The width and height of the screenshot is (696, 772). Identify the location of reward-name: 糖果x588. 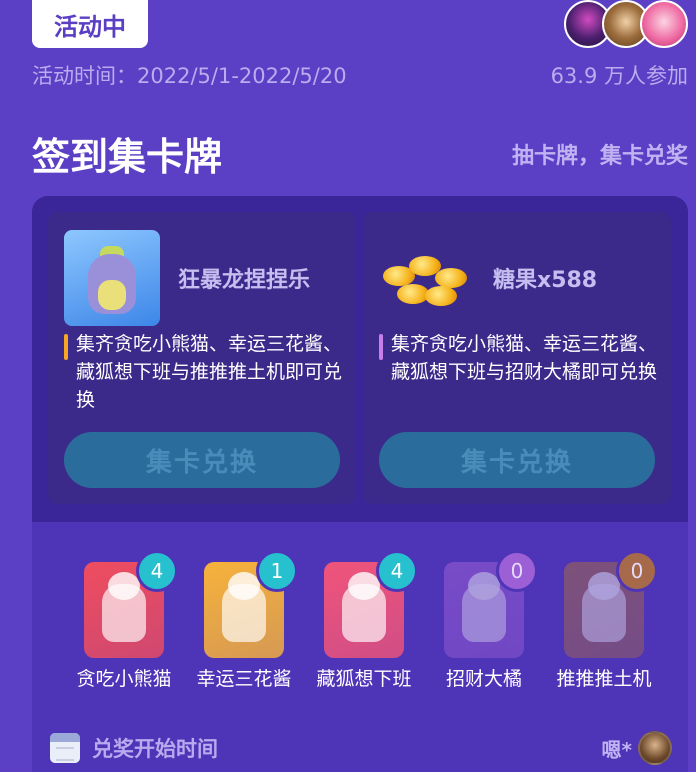
(545, 280).